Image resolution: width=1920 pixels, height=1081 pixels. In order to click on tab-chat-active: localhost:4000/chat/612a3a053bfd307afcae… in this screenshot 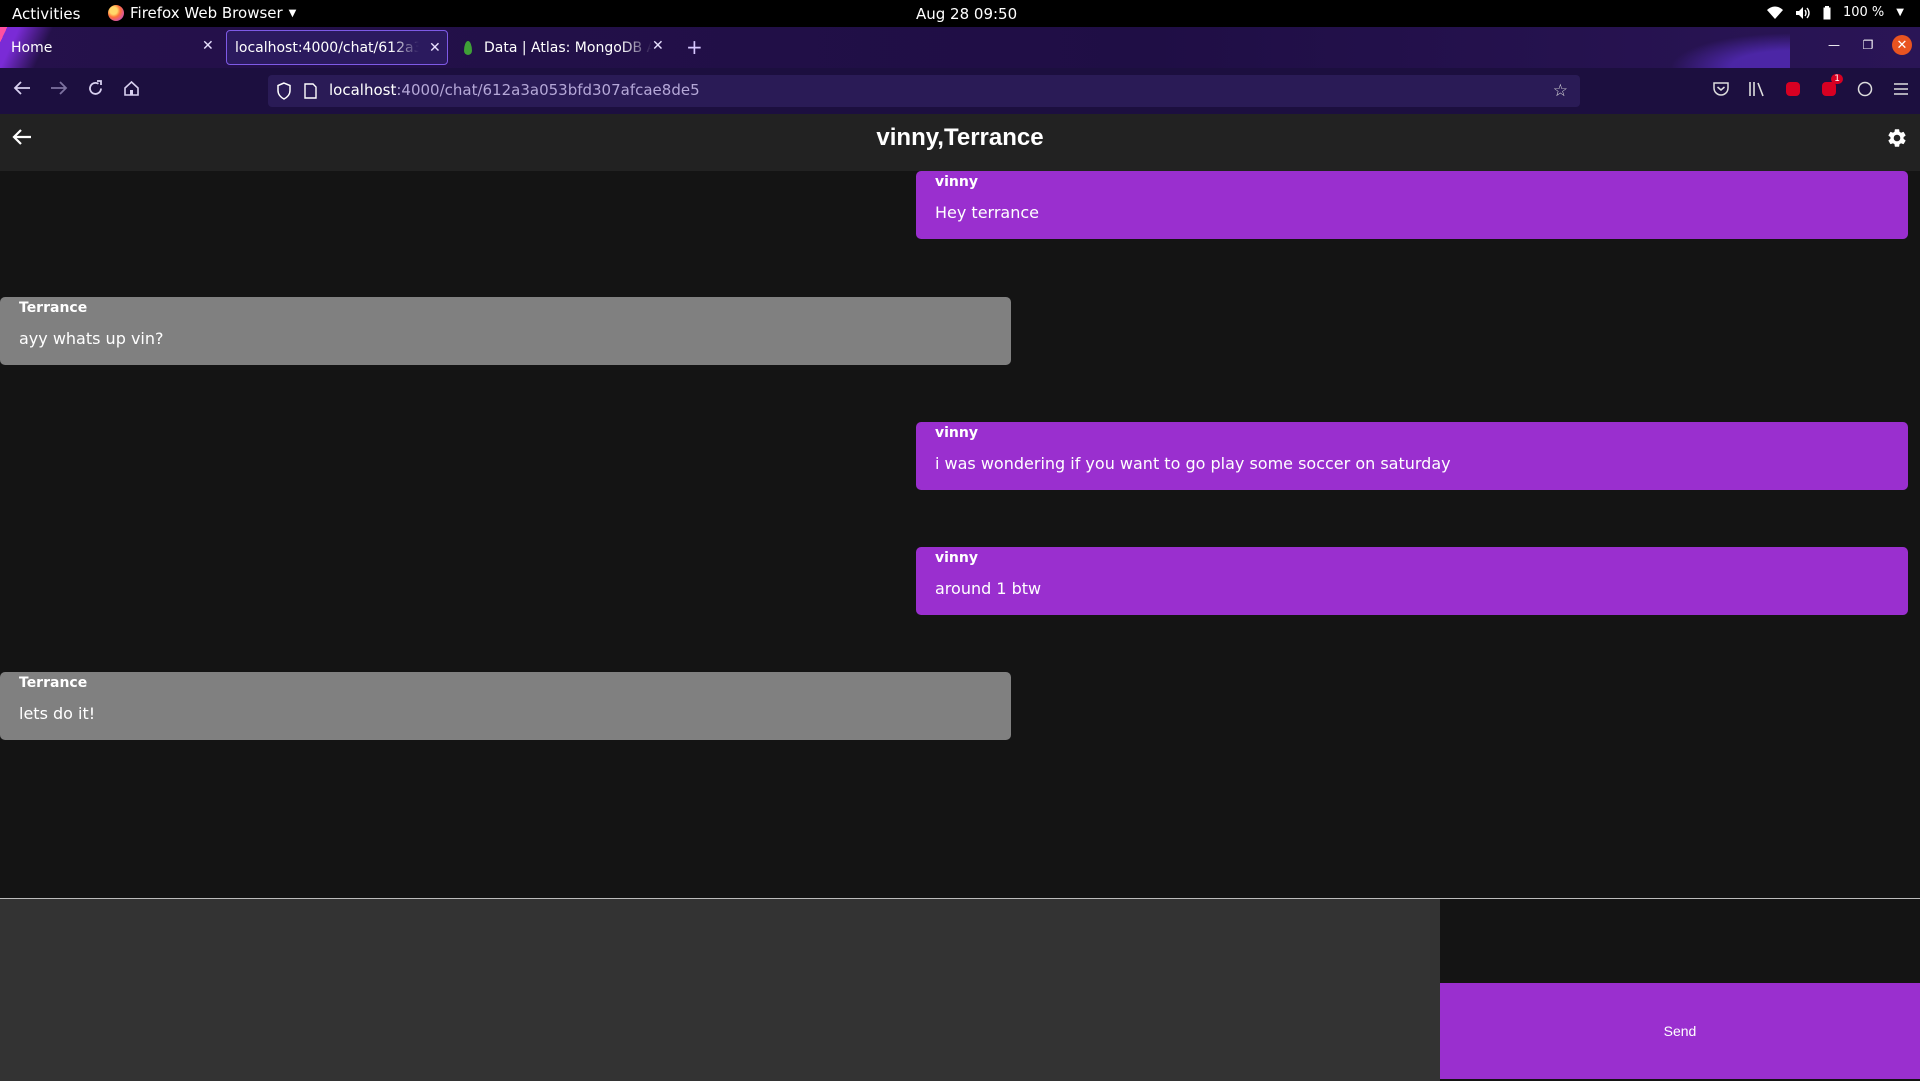, I will do `click(337, 47)`.